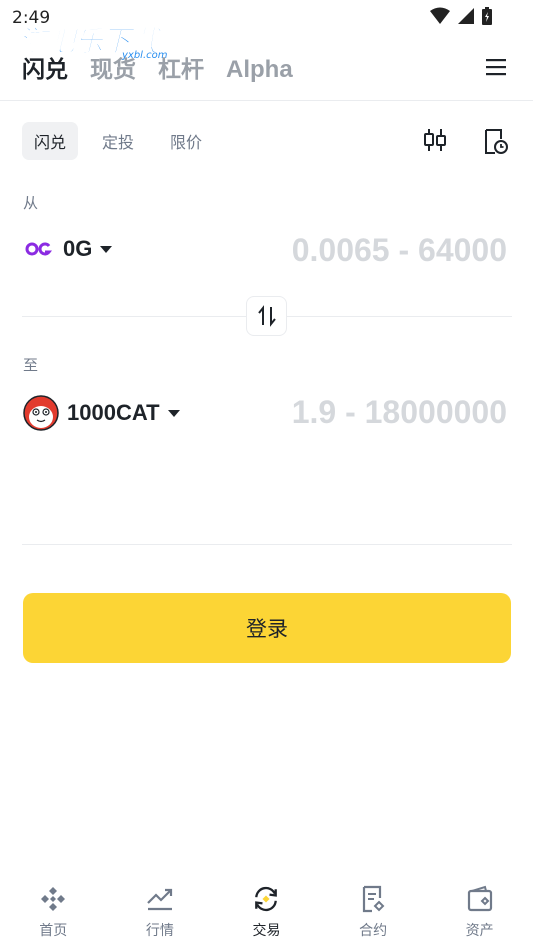 The width and height of the screenshot is (533, 948). I want to click on cat-avatar-icon, so click(41, 413).